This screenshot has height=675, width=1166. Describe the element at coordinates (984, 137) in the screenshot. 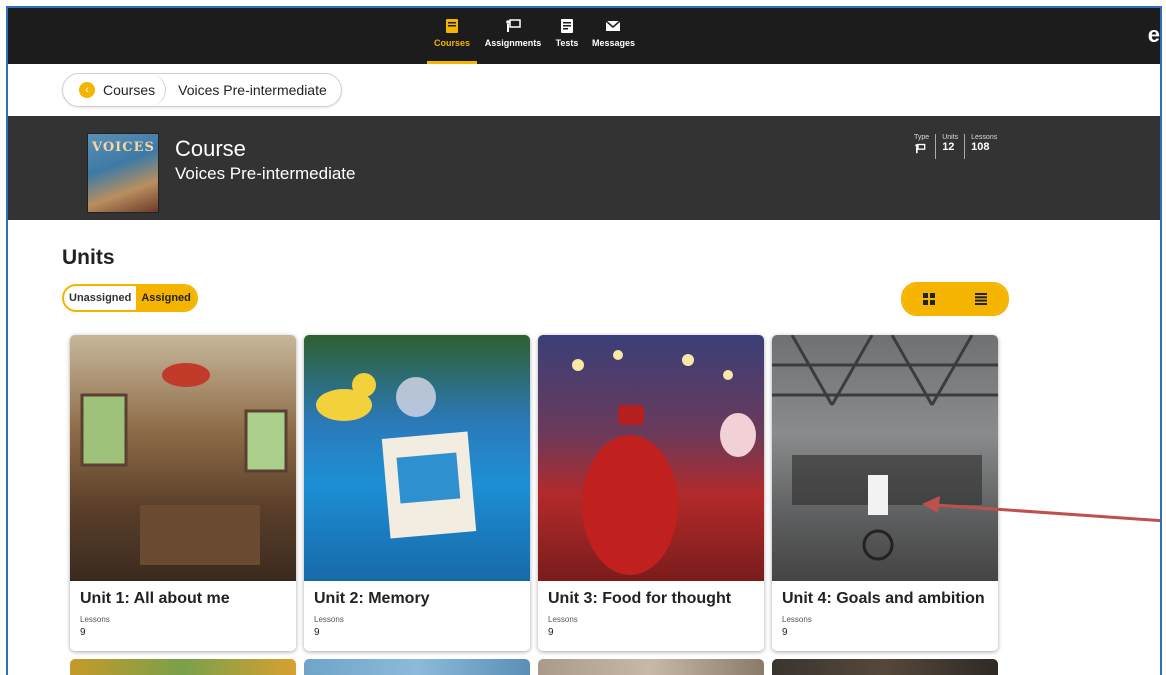

I see `stat-lessons-label: Lessons` at that location.